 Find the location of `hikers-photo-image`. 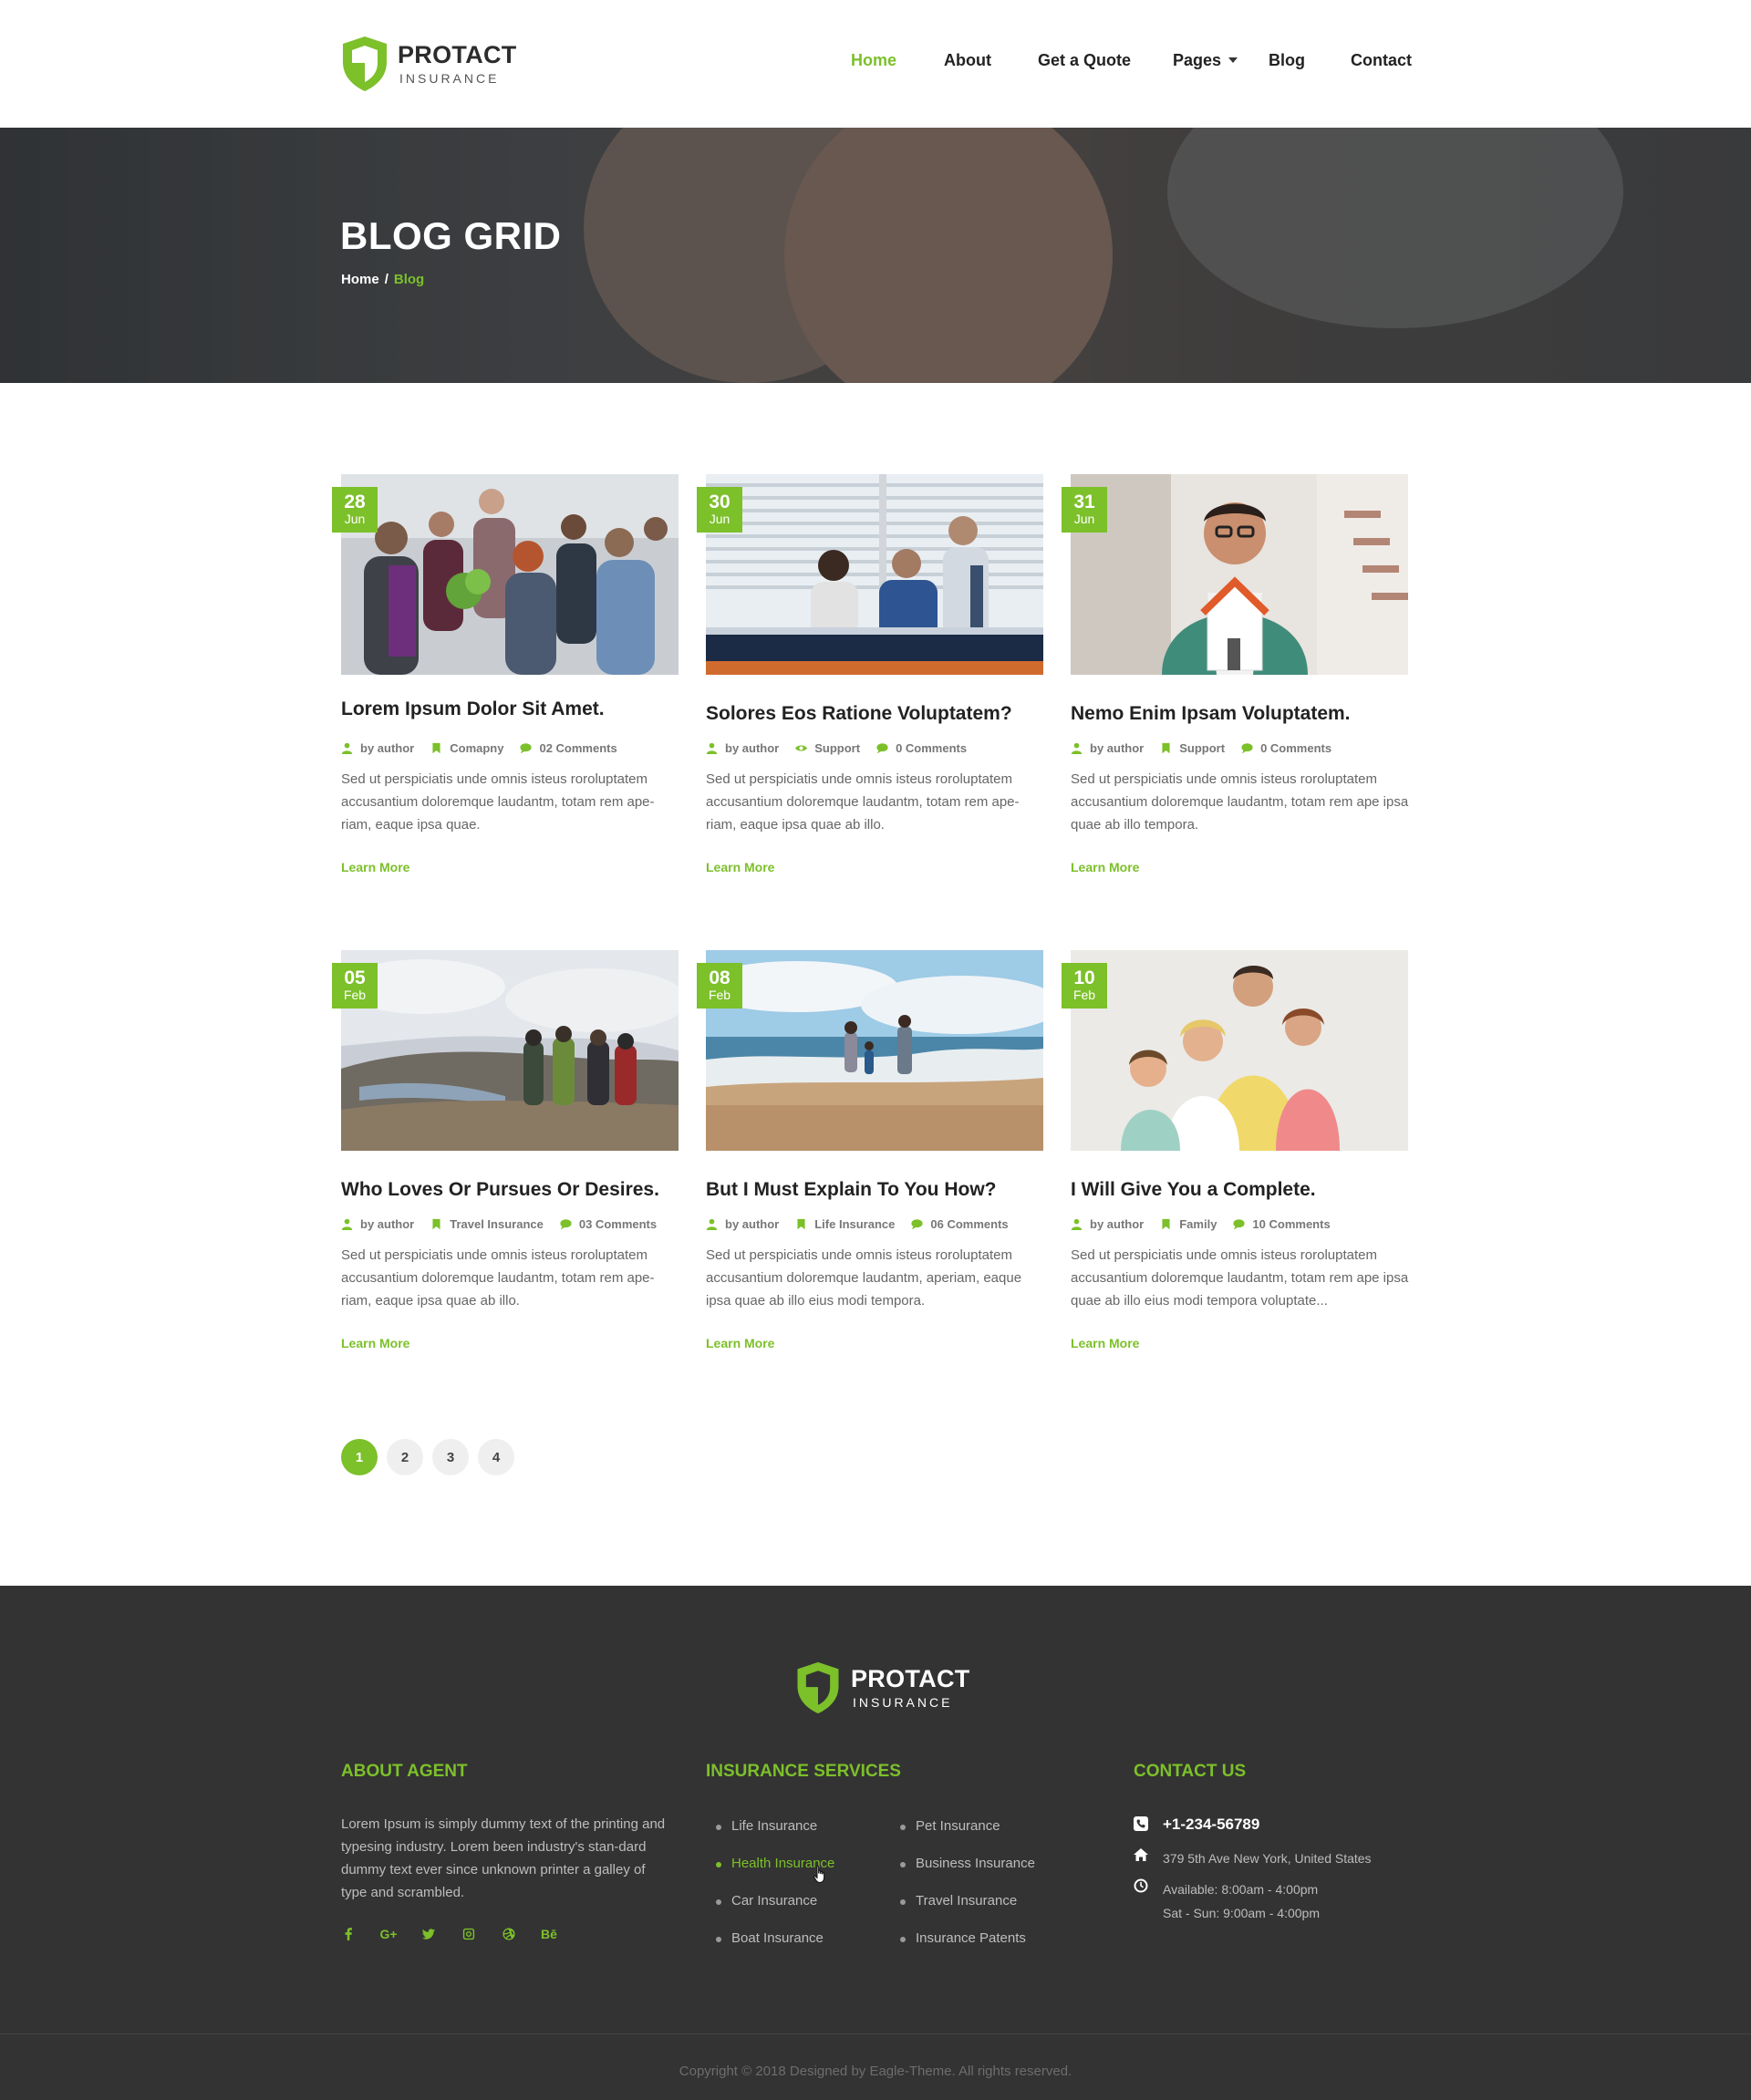

hikers-photo-image is located at coordinates (510, 1050).